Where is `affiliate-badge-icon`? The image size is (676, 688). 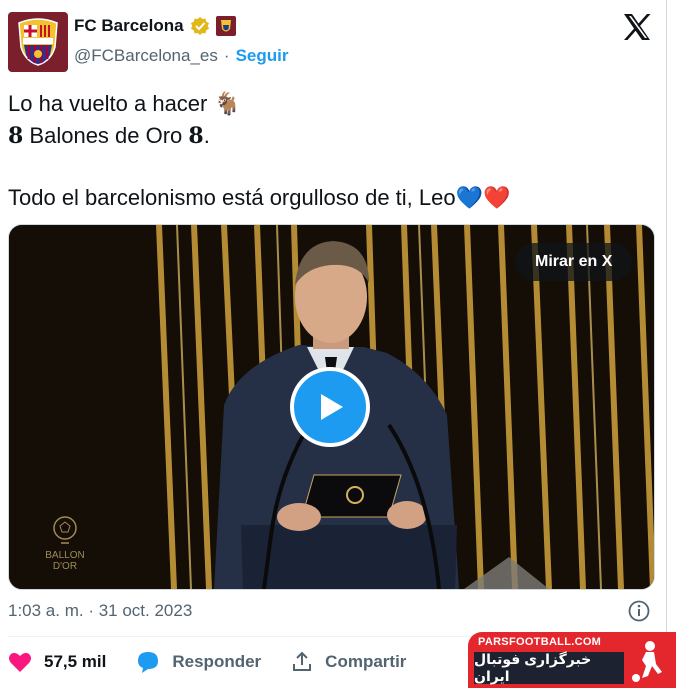
affiliate-badge-icon is located at coordinates (225, 26).